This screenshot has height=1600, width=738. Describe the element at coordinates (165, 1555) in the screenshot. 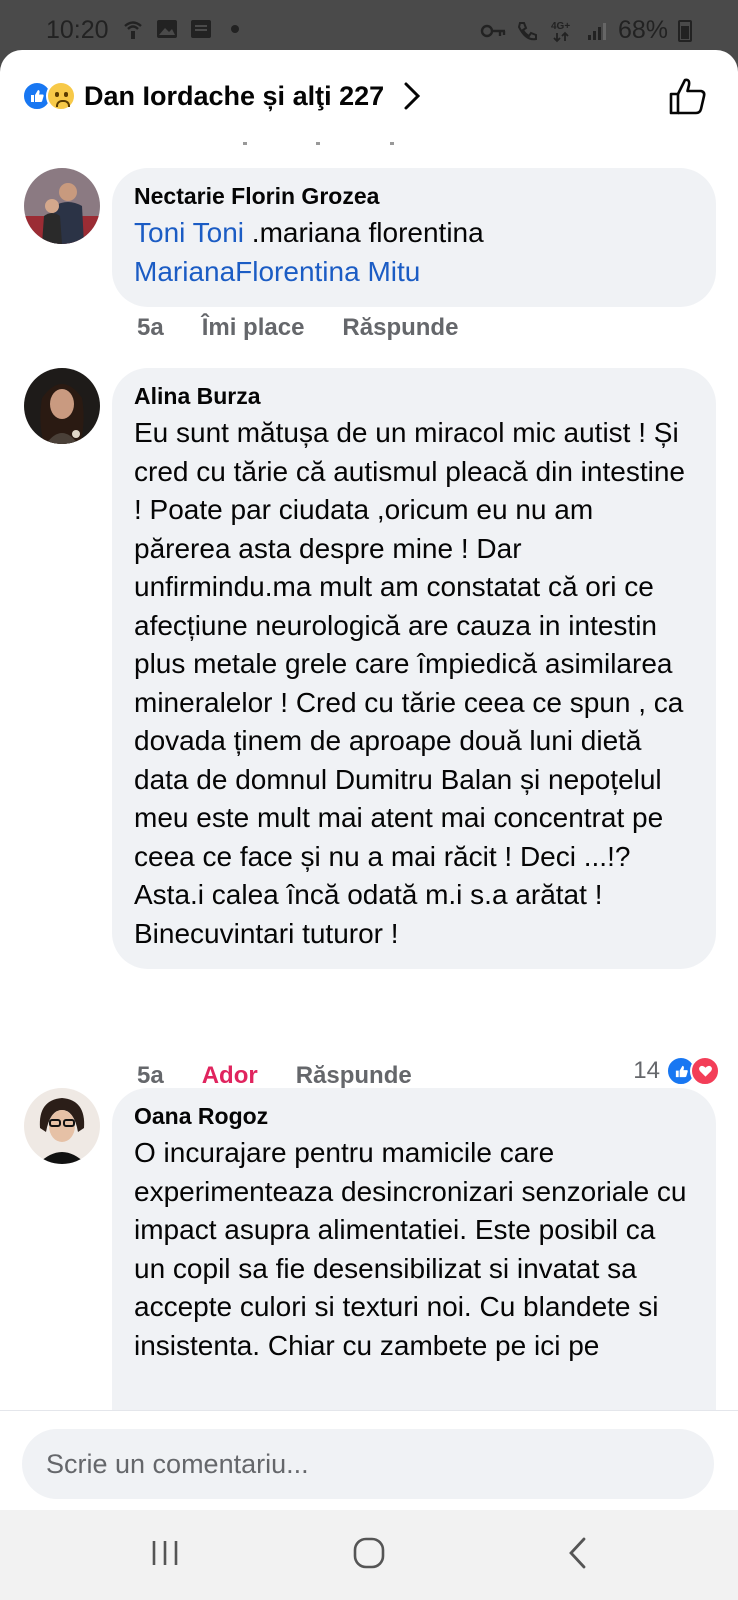

I see `recent-apps-icon` at that location.